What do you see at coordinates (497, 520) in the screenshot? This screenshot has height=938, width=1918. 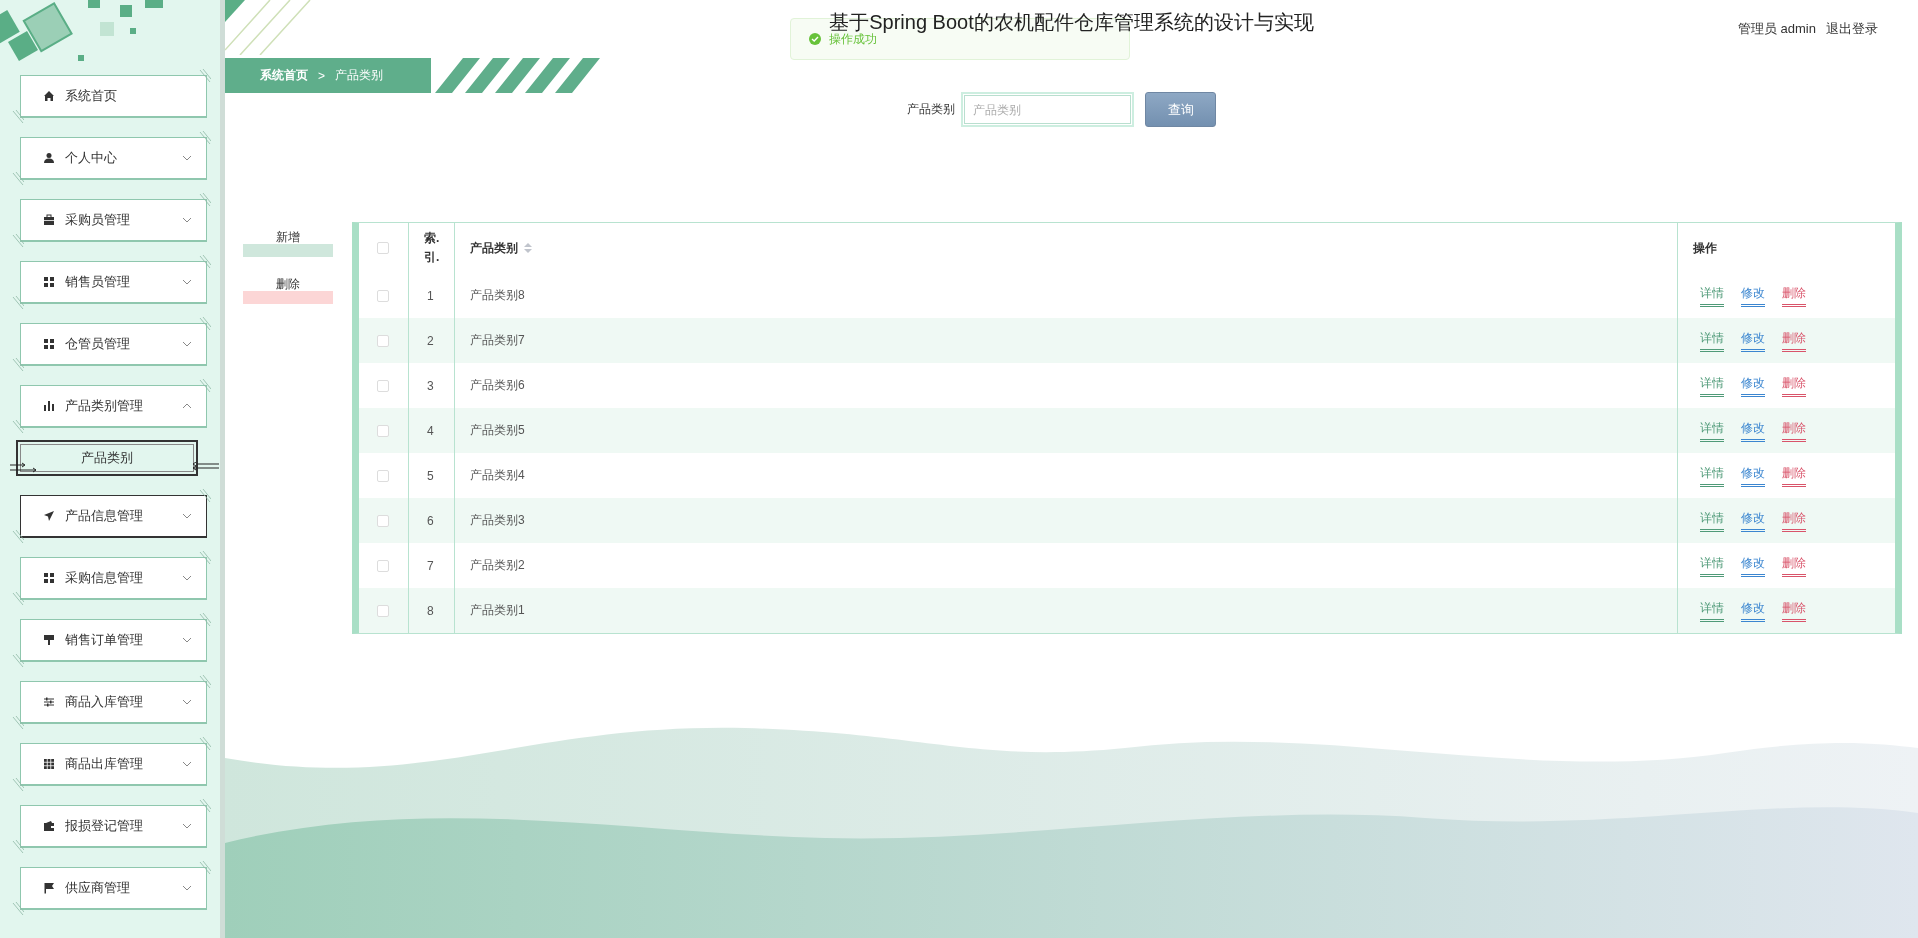 I see `table-cell-text: 产品类别3` at bounding box center [497, 520].